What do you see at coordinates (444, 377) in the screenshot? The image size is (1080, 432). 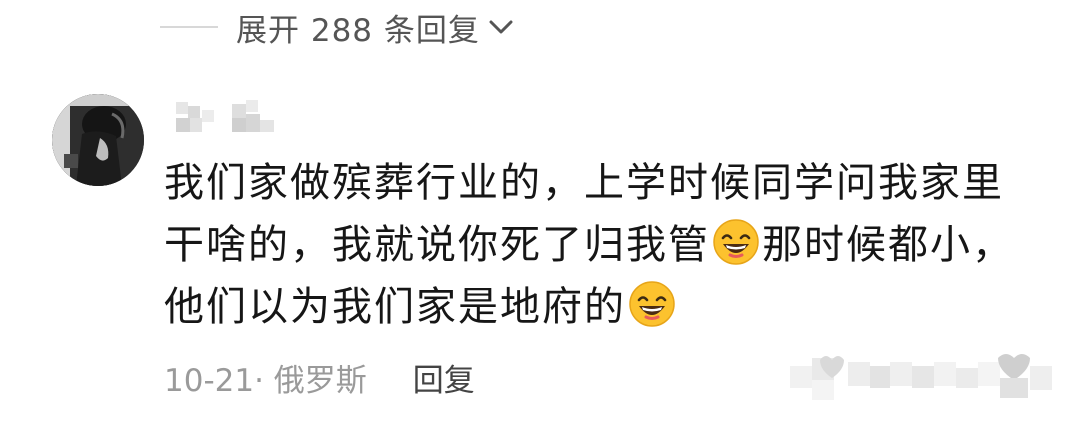 I see `reply-button: 回复` at bounding box center [444, 377].